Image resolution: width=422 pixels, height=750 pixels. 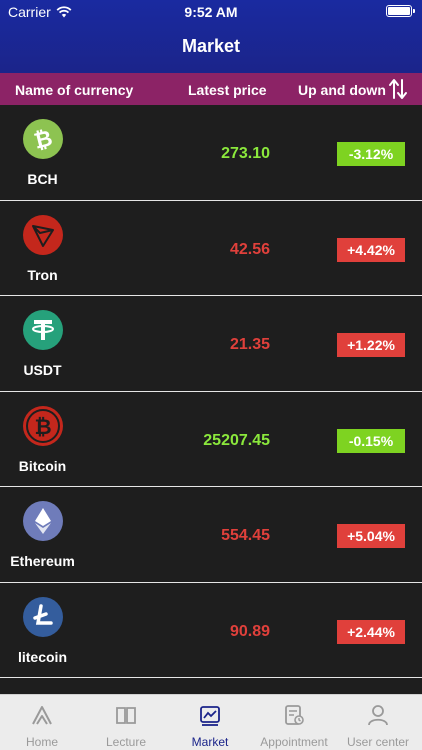 I want to click on chart-icon, so click(x=210, y=716).